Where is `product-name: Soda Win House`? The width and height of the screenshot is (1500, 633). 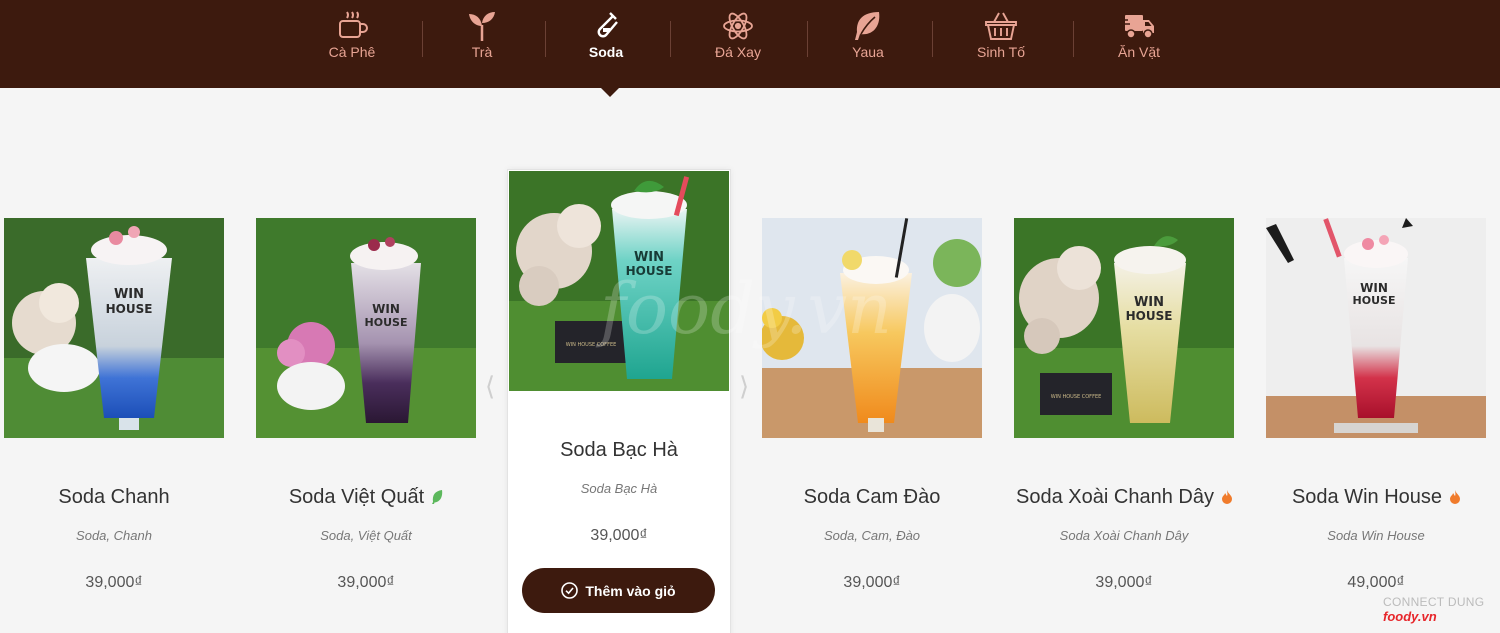
product-name: Soda Win House is located at coordinates (1375, 497).